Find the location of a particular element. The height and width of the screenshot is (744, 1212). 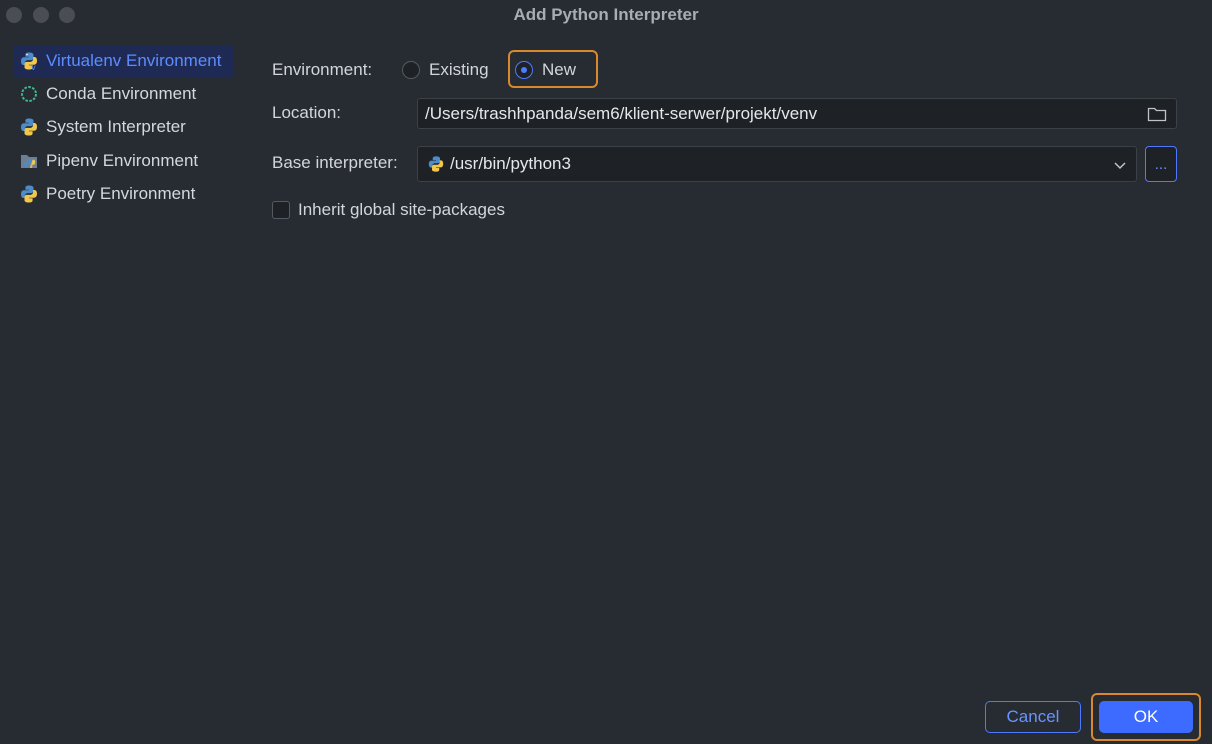

sidebar-item-conda: Conda Environment is located at coordinates (125, 94).